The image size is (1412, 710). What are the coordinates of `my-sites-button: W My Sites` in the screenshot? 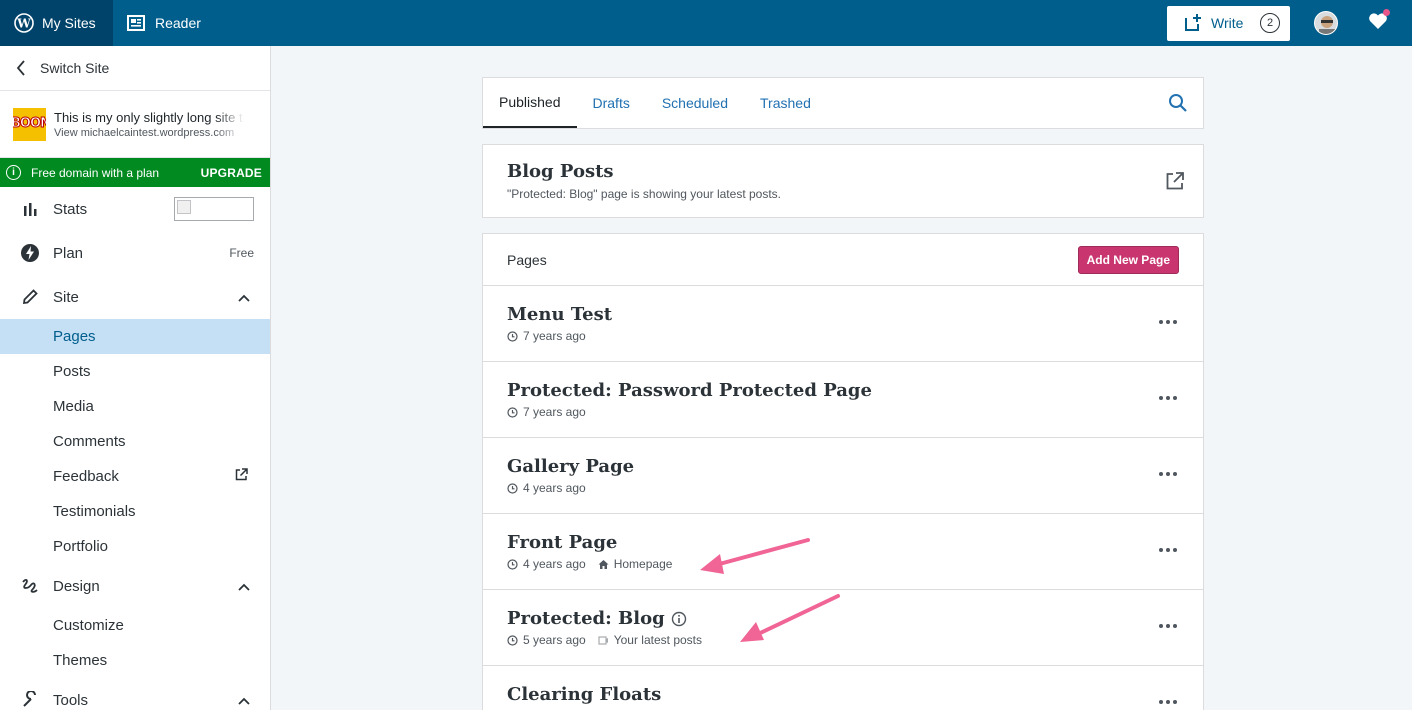 It's located at (56, 23).